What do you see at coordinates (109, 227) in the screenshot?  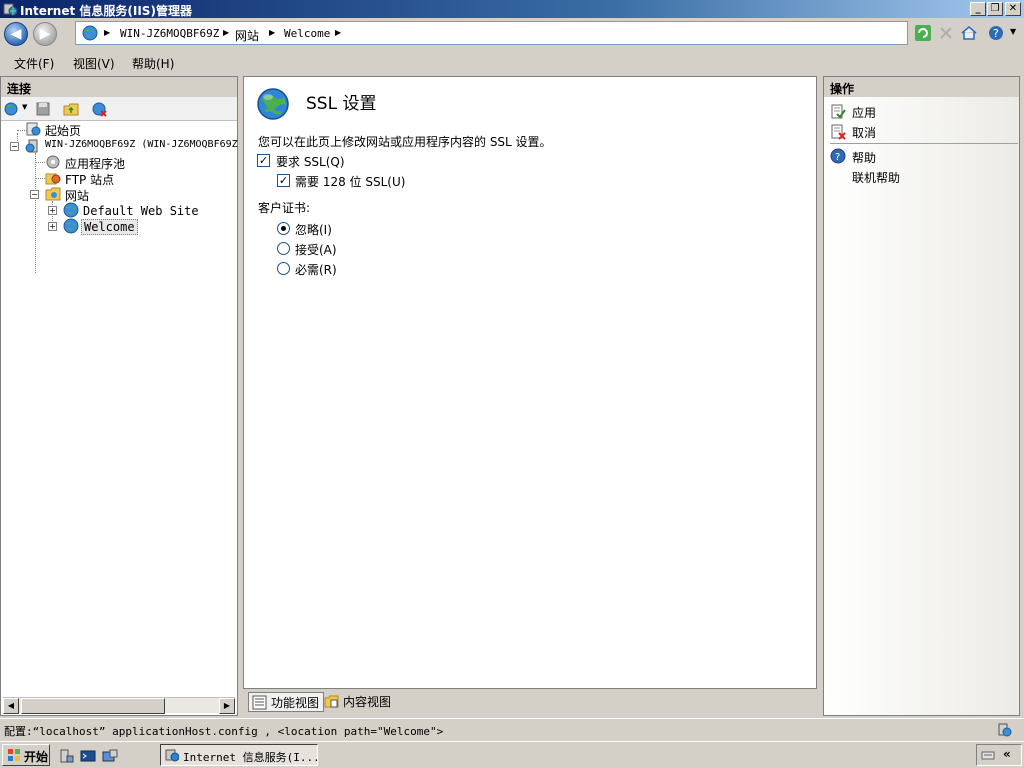 I see `tree-item-welcome: Welcome` at bounding box center [109, 227].